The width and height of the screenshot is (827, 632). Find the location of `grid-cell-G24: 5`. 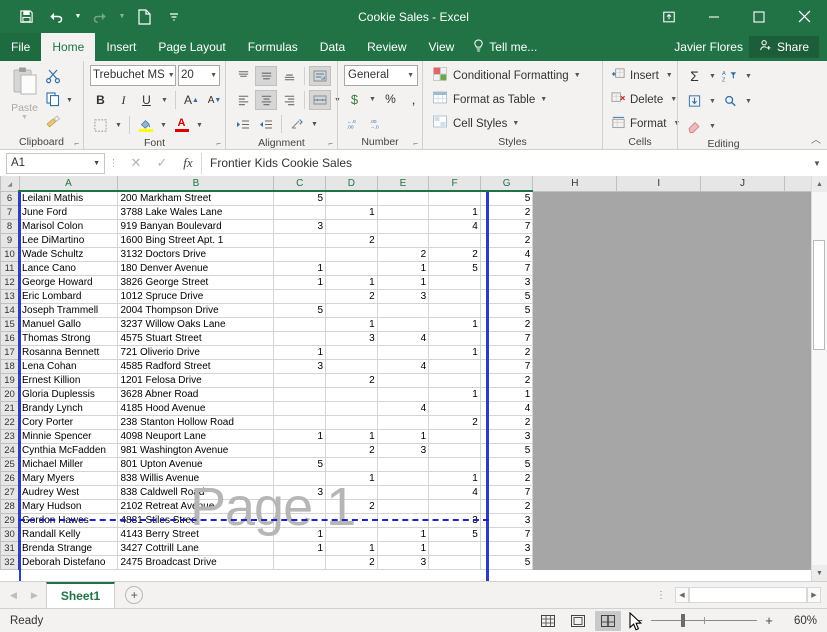

grid-cell-G24: 5 is located at coordinates (506, 450).